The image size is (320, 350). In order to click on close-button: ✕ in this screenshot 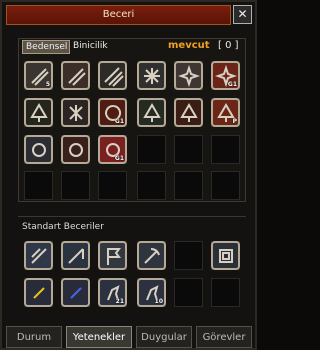, I will do `click(242, 14)`.